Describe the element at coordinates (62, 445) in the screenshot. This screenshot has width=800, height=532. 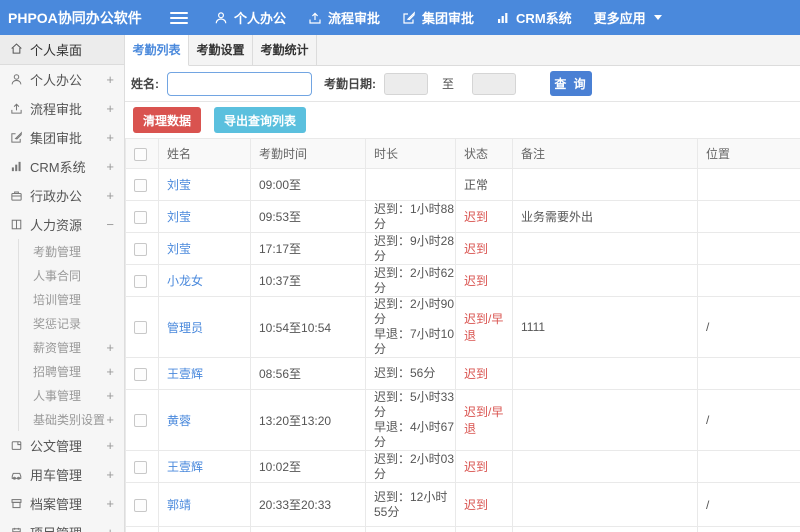
I see `sidebar-item-document-mgmt: 公文管理 +` at that location.